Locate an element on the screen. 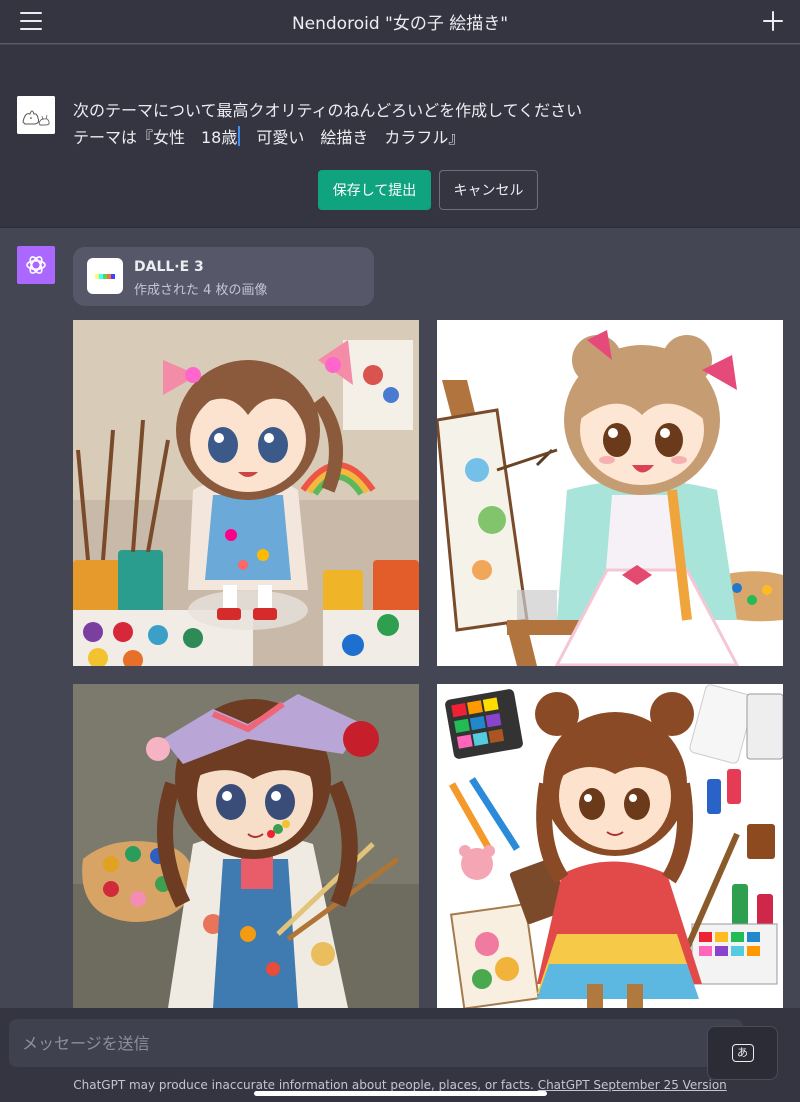 The width and height of the screenshot is (800, 1102). conversation-title: Nendoroid "女の子 絵描き" is located at coordinates (400, 24).